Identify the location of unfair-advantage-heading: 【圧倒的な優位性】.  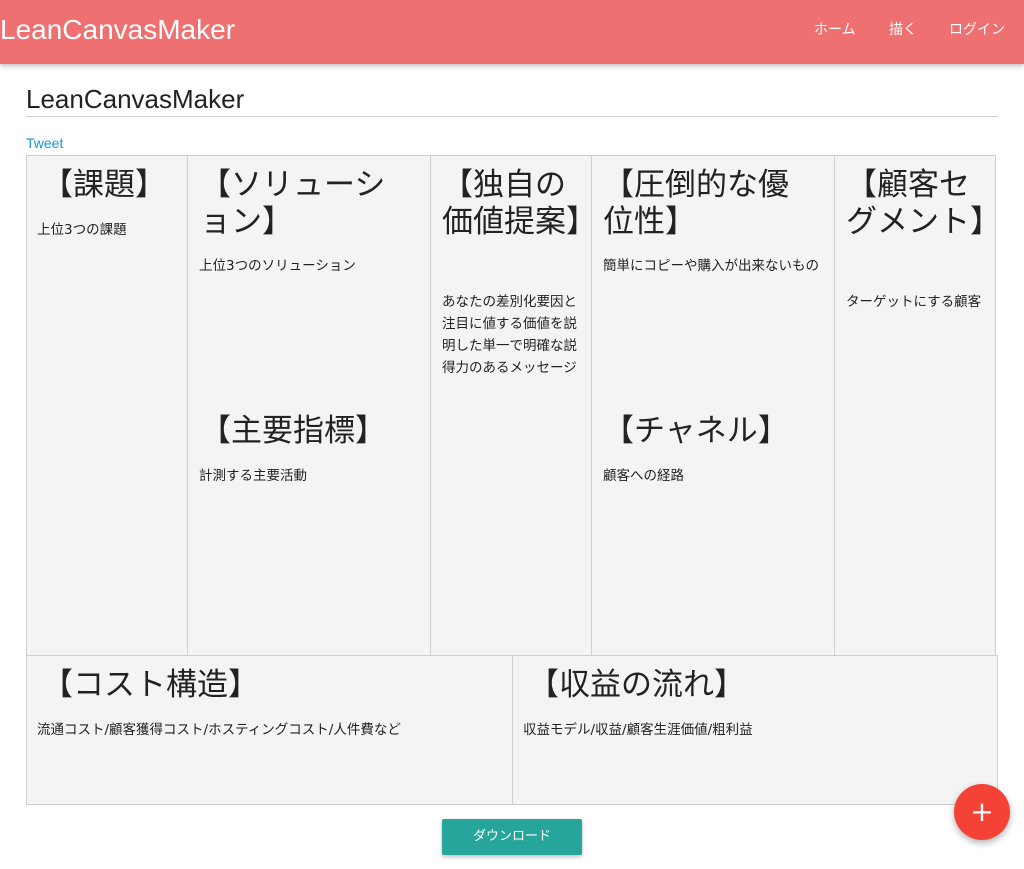
(696, 203).